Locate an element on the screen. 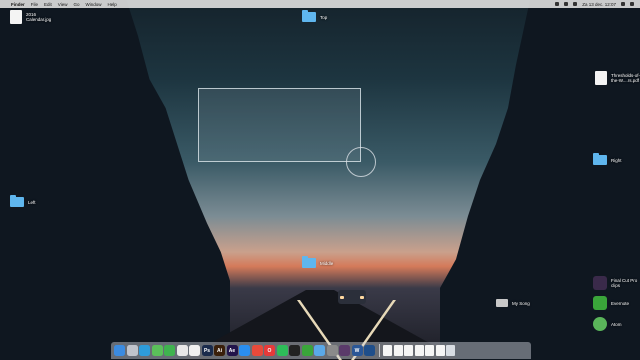  menu-edit: Edit is located at coordinates (48, 4).